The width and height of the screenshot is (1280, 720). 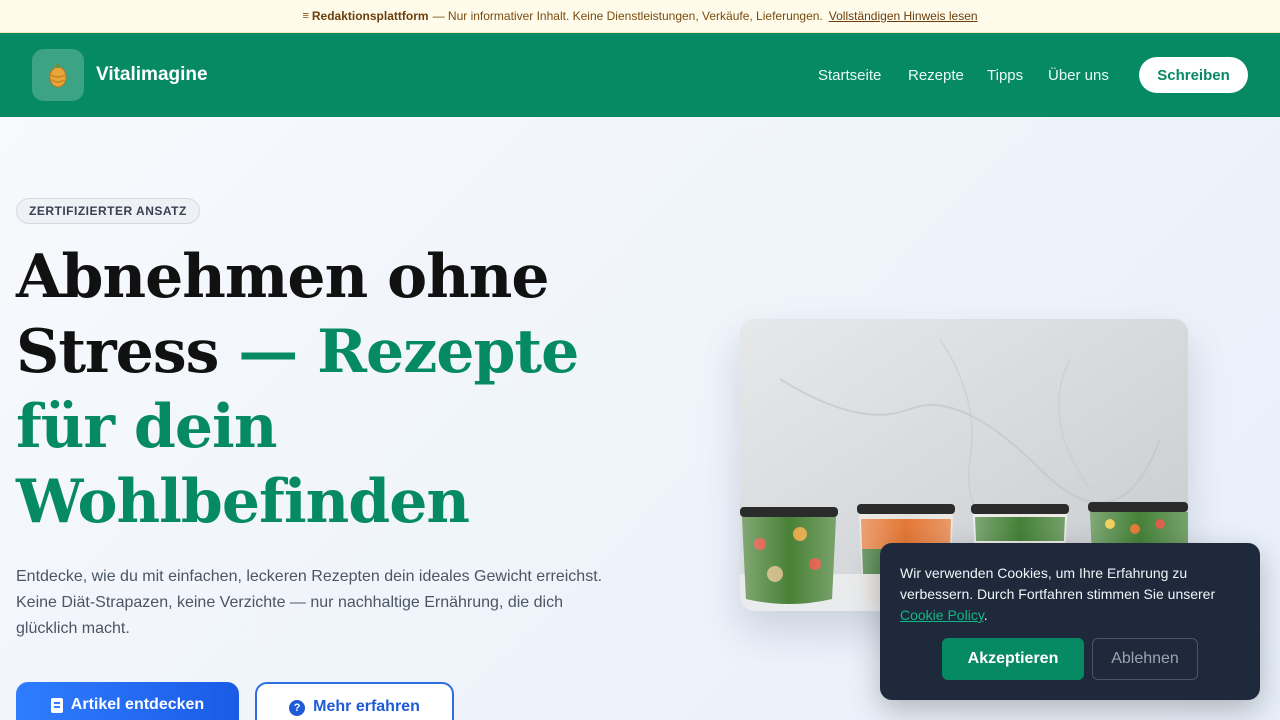 What do you see at coordinates (985, 615) in the screenshot?
I see `cookie-policy-suffix: .` at bounding box center [985, 615].